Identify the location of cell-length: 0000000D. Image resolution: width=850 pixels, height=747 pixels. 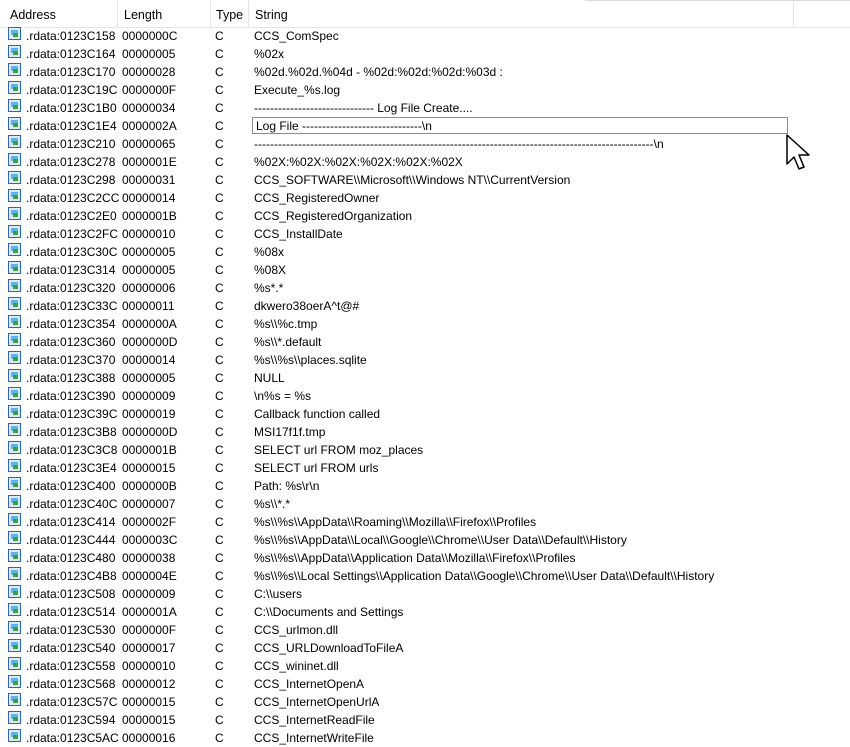
(150, 432).